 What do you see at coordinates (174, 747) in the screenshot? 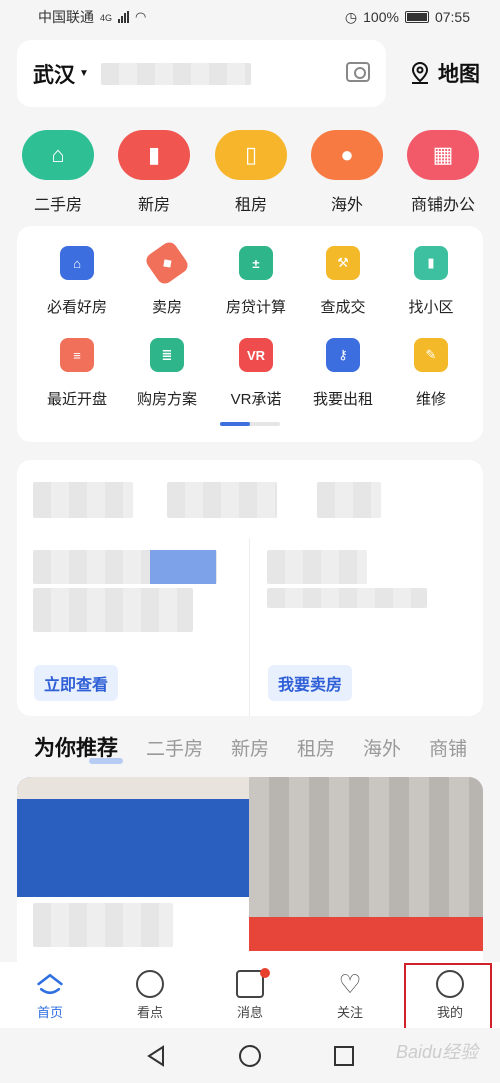
I see `tab-second-hand: 二手房` at bounding box center [174, 747].